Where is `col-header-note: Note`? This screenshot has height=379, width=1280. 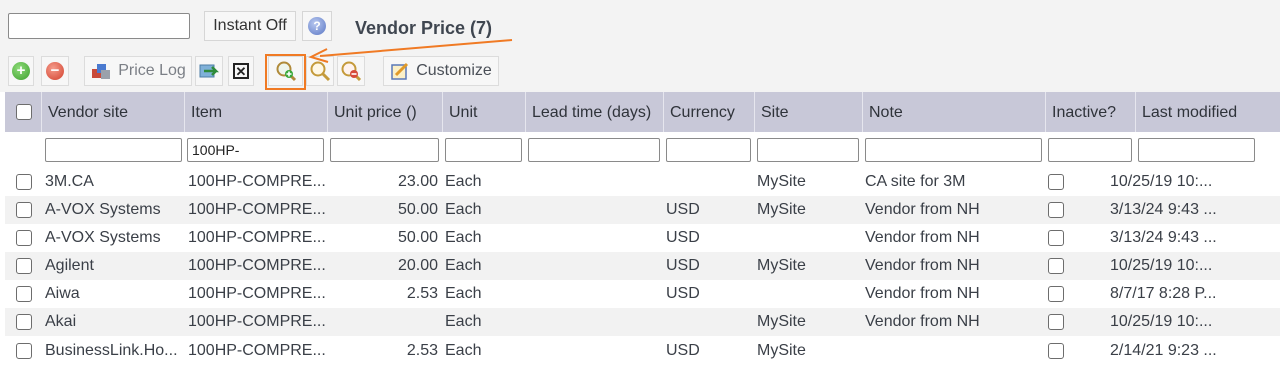 col-header-note: Note is located at coordinates (953, 112).